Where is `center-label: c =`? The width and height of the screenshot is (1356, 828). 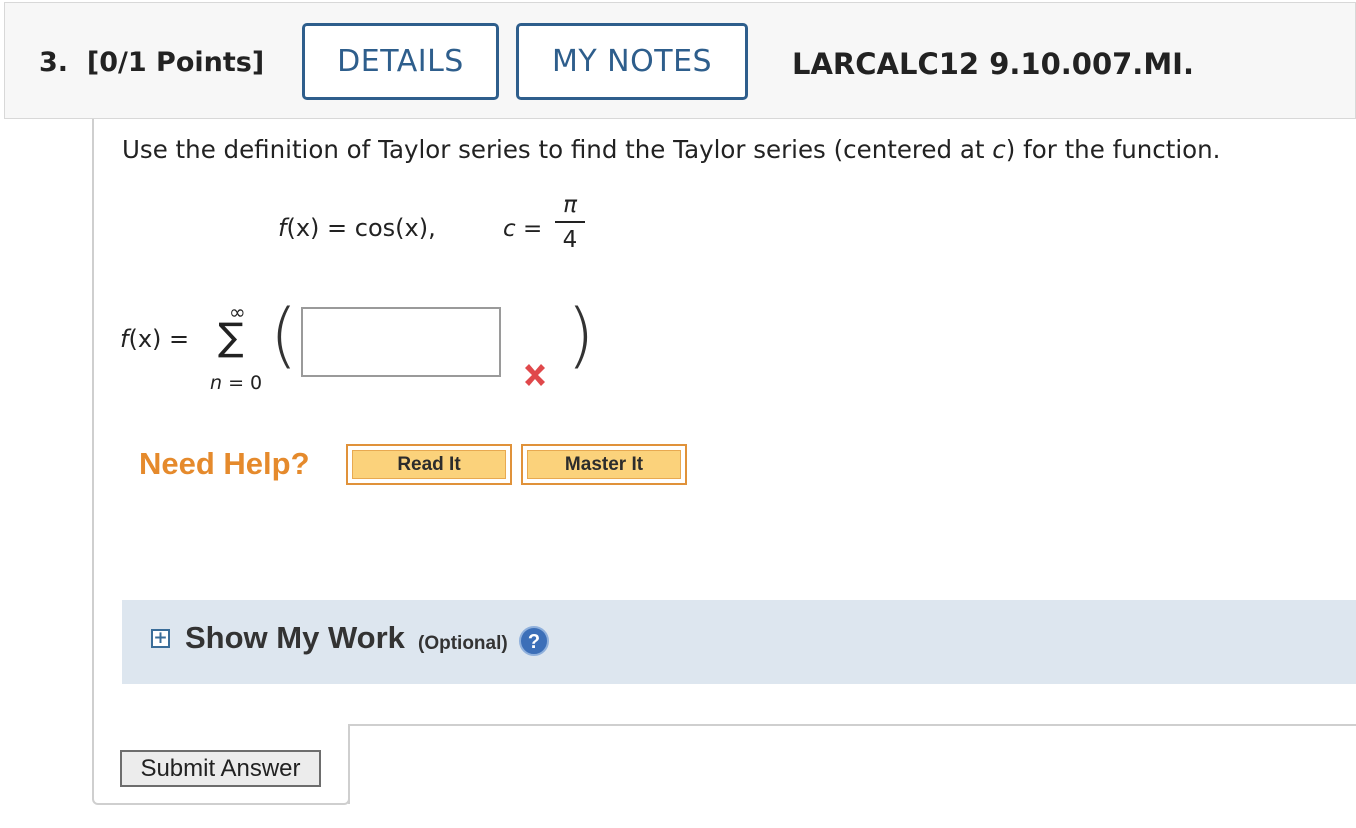
center-label: c = is located at coordinates (523, 229).